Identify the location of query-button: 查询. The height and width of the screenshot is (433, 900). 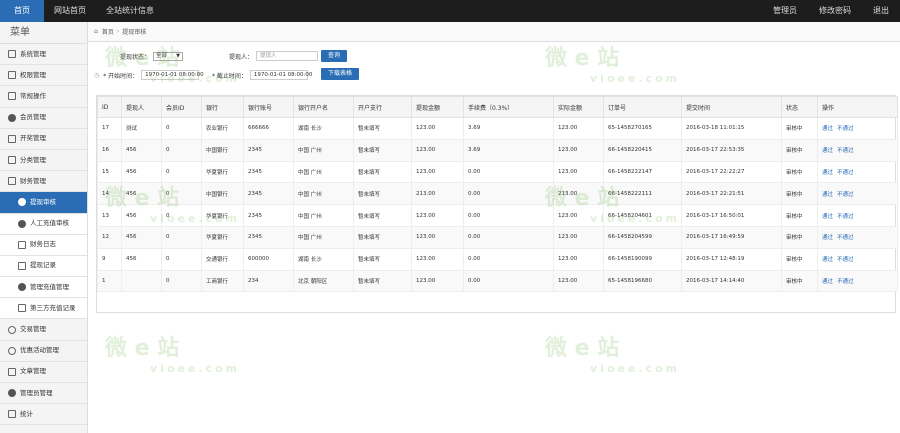
(334, 56).